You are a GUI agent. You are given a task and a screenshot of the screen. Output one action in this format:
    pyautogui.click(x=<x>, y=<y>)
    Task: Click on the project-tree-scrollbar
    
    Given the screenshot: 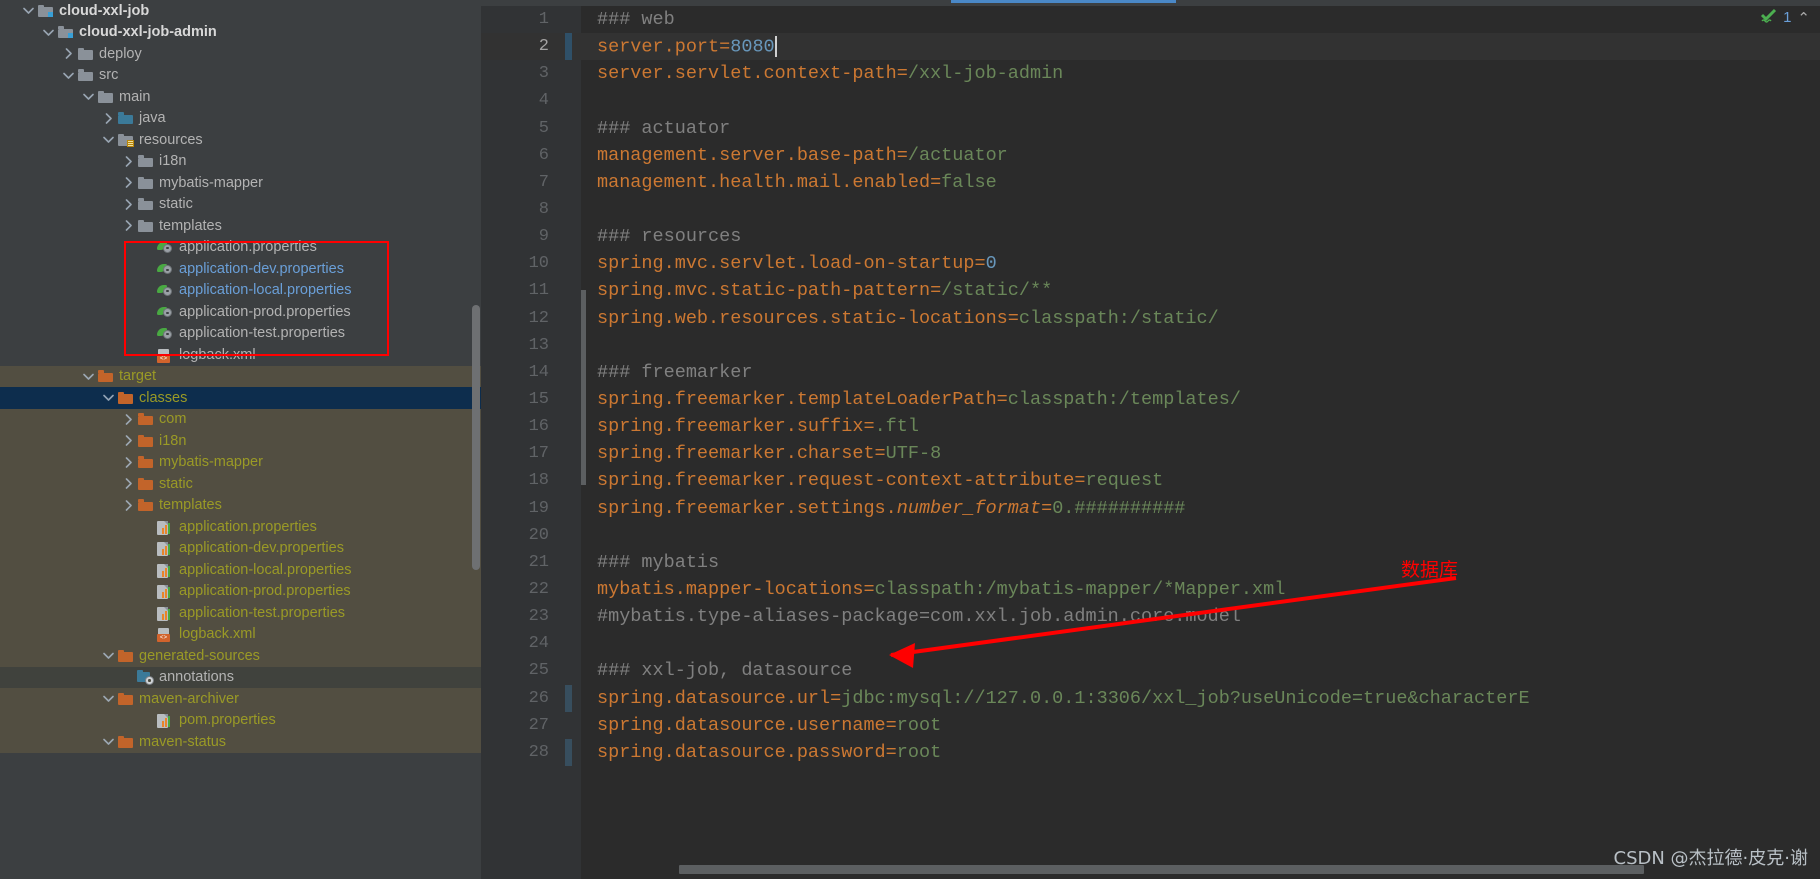 What is the action you would take?
    pyautogui.click(x=476, y=437)
    